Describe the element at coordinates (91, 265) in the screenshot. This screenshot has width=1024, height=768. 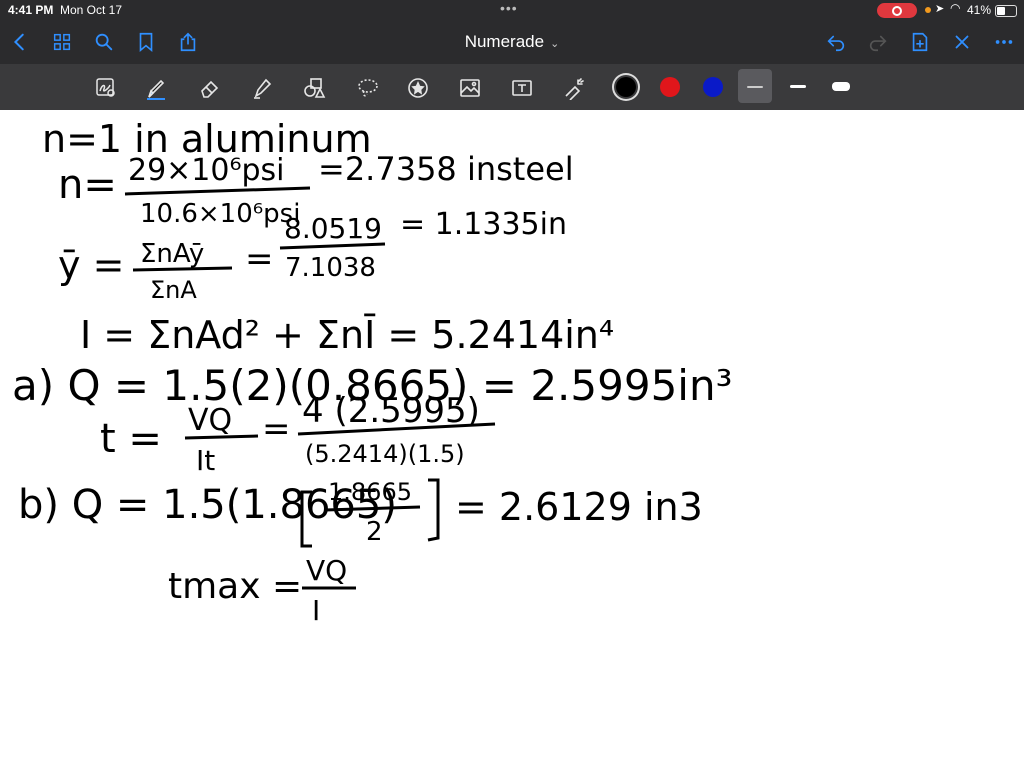
I see `note-ybar-lhs: ȳ =` at that location.